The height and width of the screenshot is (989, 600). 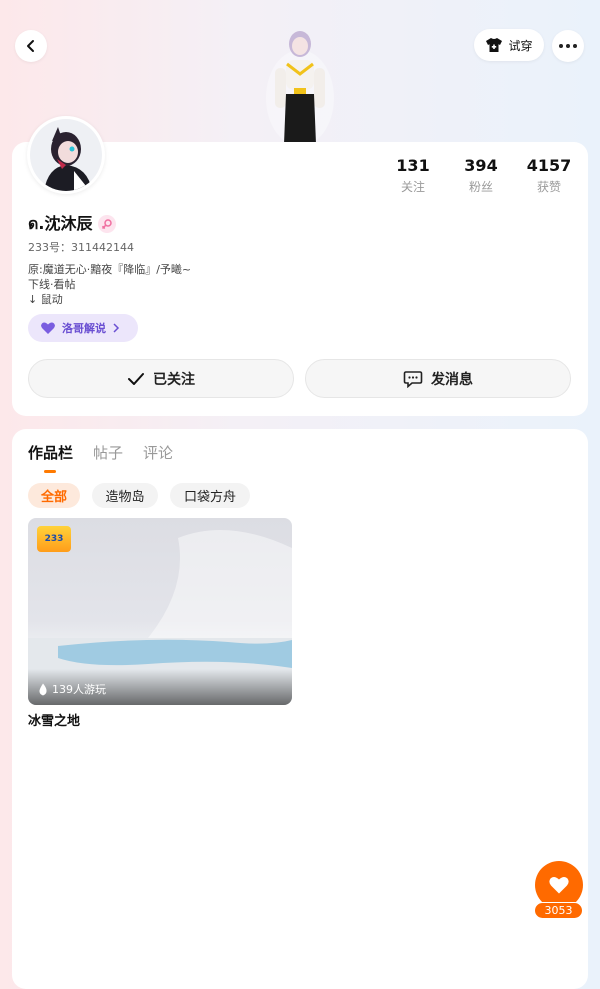 What do you see at coordinates (549, 175) in the screenshot?
I see `stat-likes: 4157 获赞` at bounding box center [549, 175].